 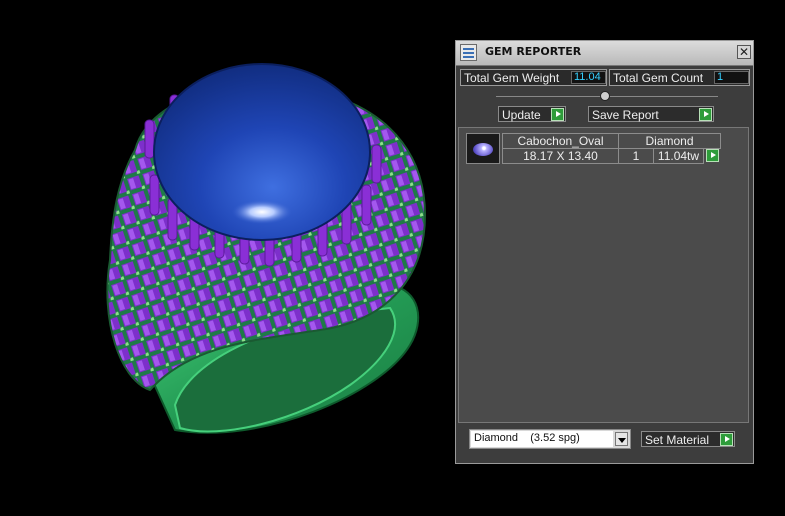 What do you see at coordinates (588, 77) in the screenshot?
I see `total-gem-weight-value: 11.04` at bounding box center [588, 77].